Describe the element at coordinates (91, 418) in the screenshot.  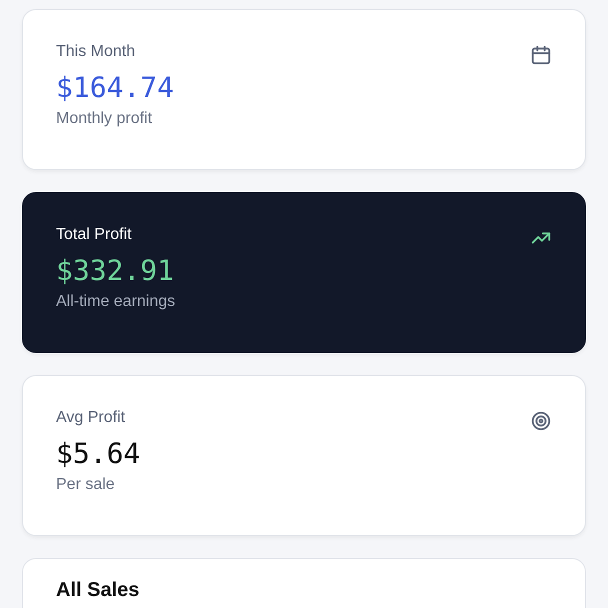
I see `card-title: Avg Profit` at that location.